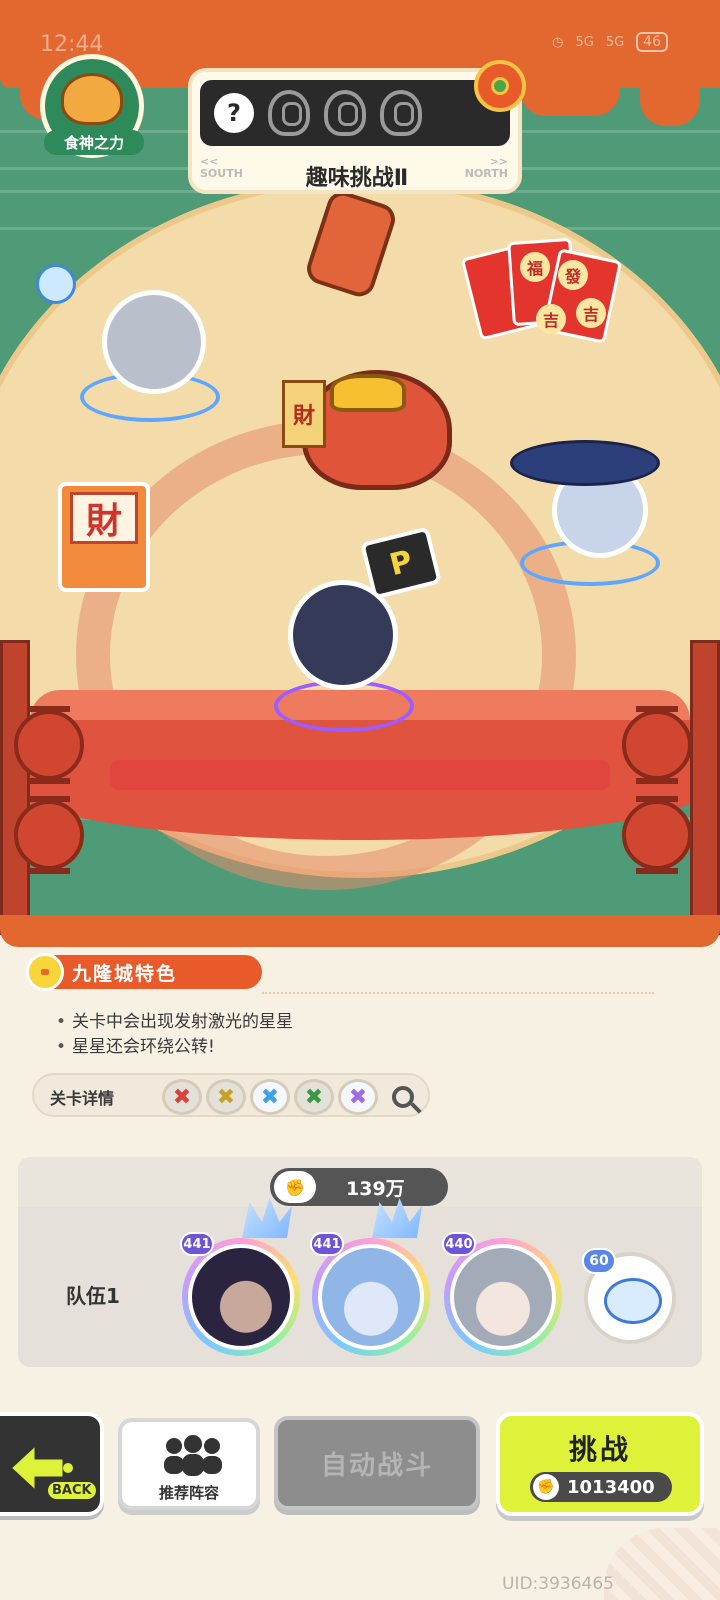  I want to click on challenge-cost: ✊ 1013400, so click(601, 1487).